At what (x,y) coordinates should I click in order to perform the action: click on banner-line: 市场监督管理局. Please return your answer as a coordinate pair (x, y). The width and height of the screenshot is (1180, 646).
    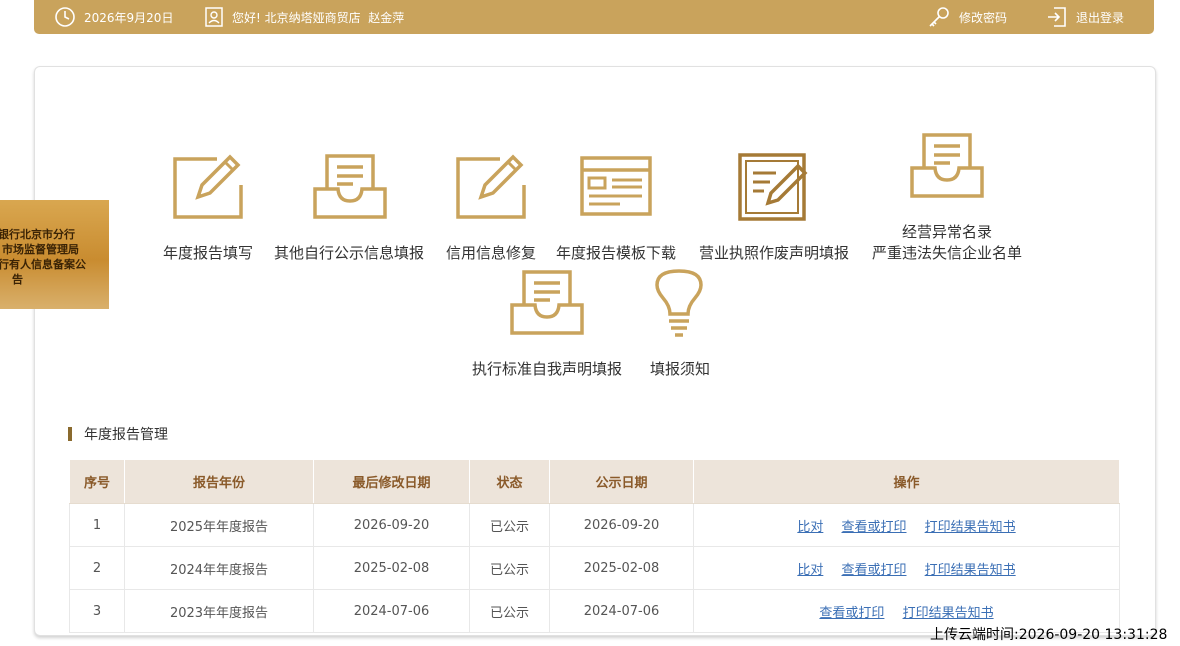
    Looking at the image, I should click on (40, 249).